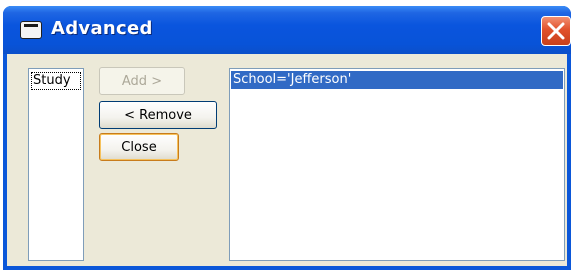 This screenshot has width=574, height=273. What do you see at coordinates (397, 80) in the screenshot?
I see `list-item-selected: School='Jefferson'` at bounding box center [397, 80].